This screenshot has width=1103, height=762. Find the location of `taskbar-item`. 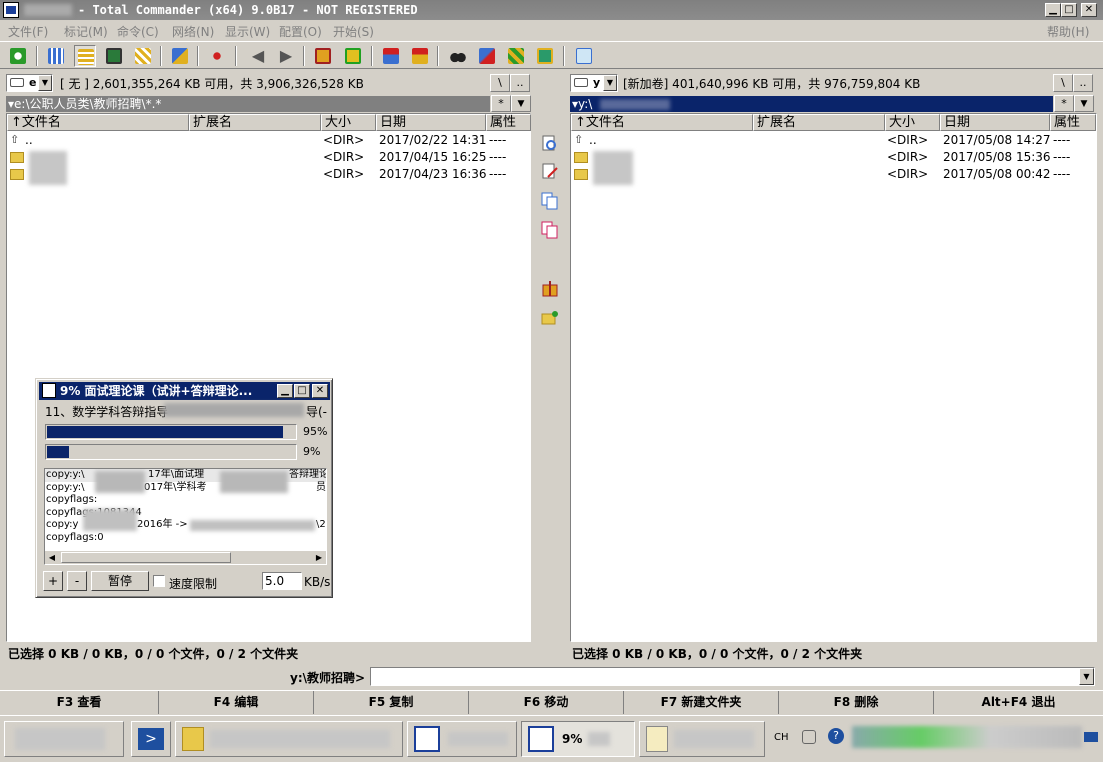

taskbar-item is located at coordinates (64, 739).